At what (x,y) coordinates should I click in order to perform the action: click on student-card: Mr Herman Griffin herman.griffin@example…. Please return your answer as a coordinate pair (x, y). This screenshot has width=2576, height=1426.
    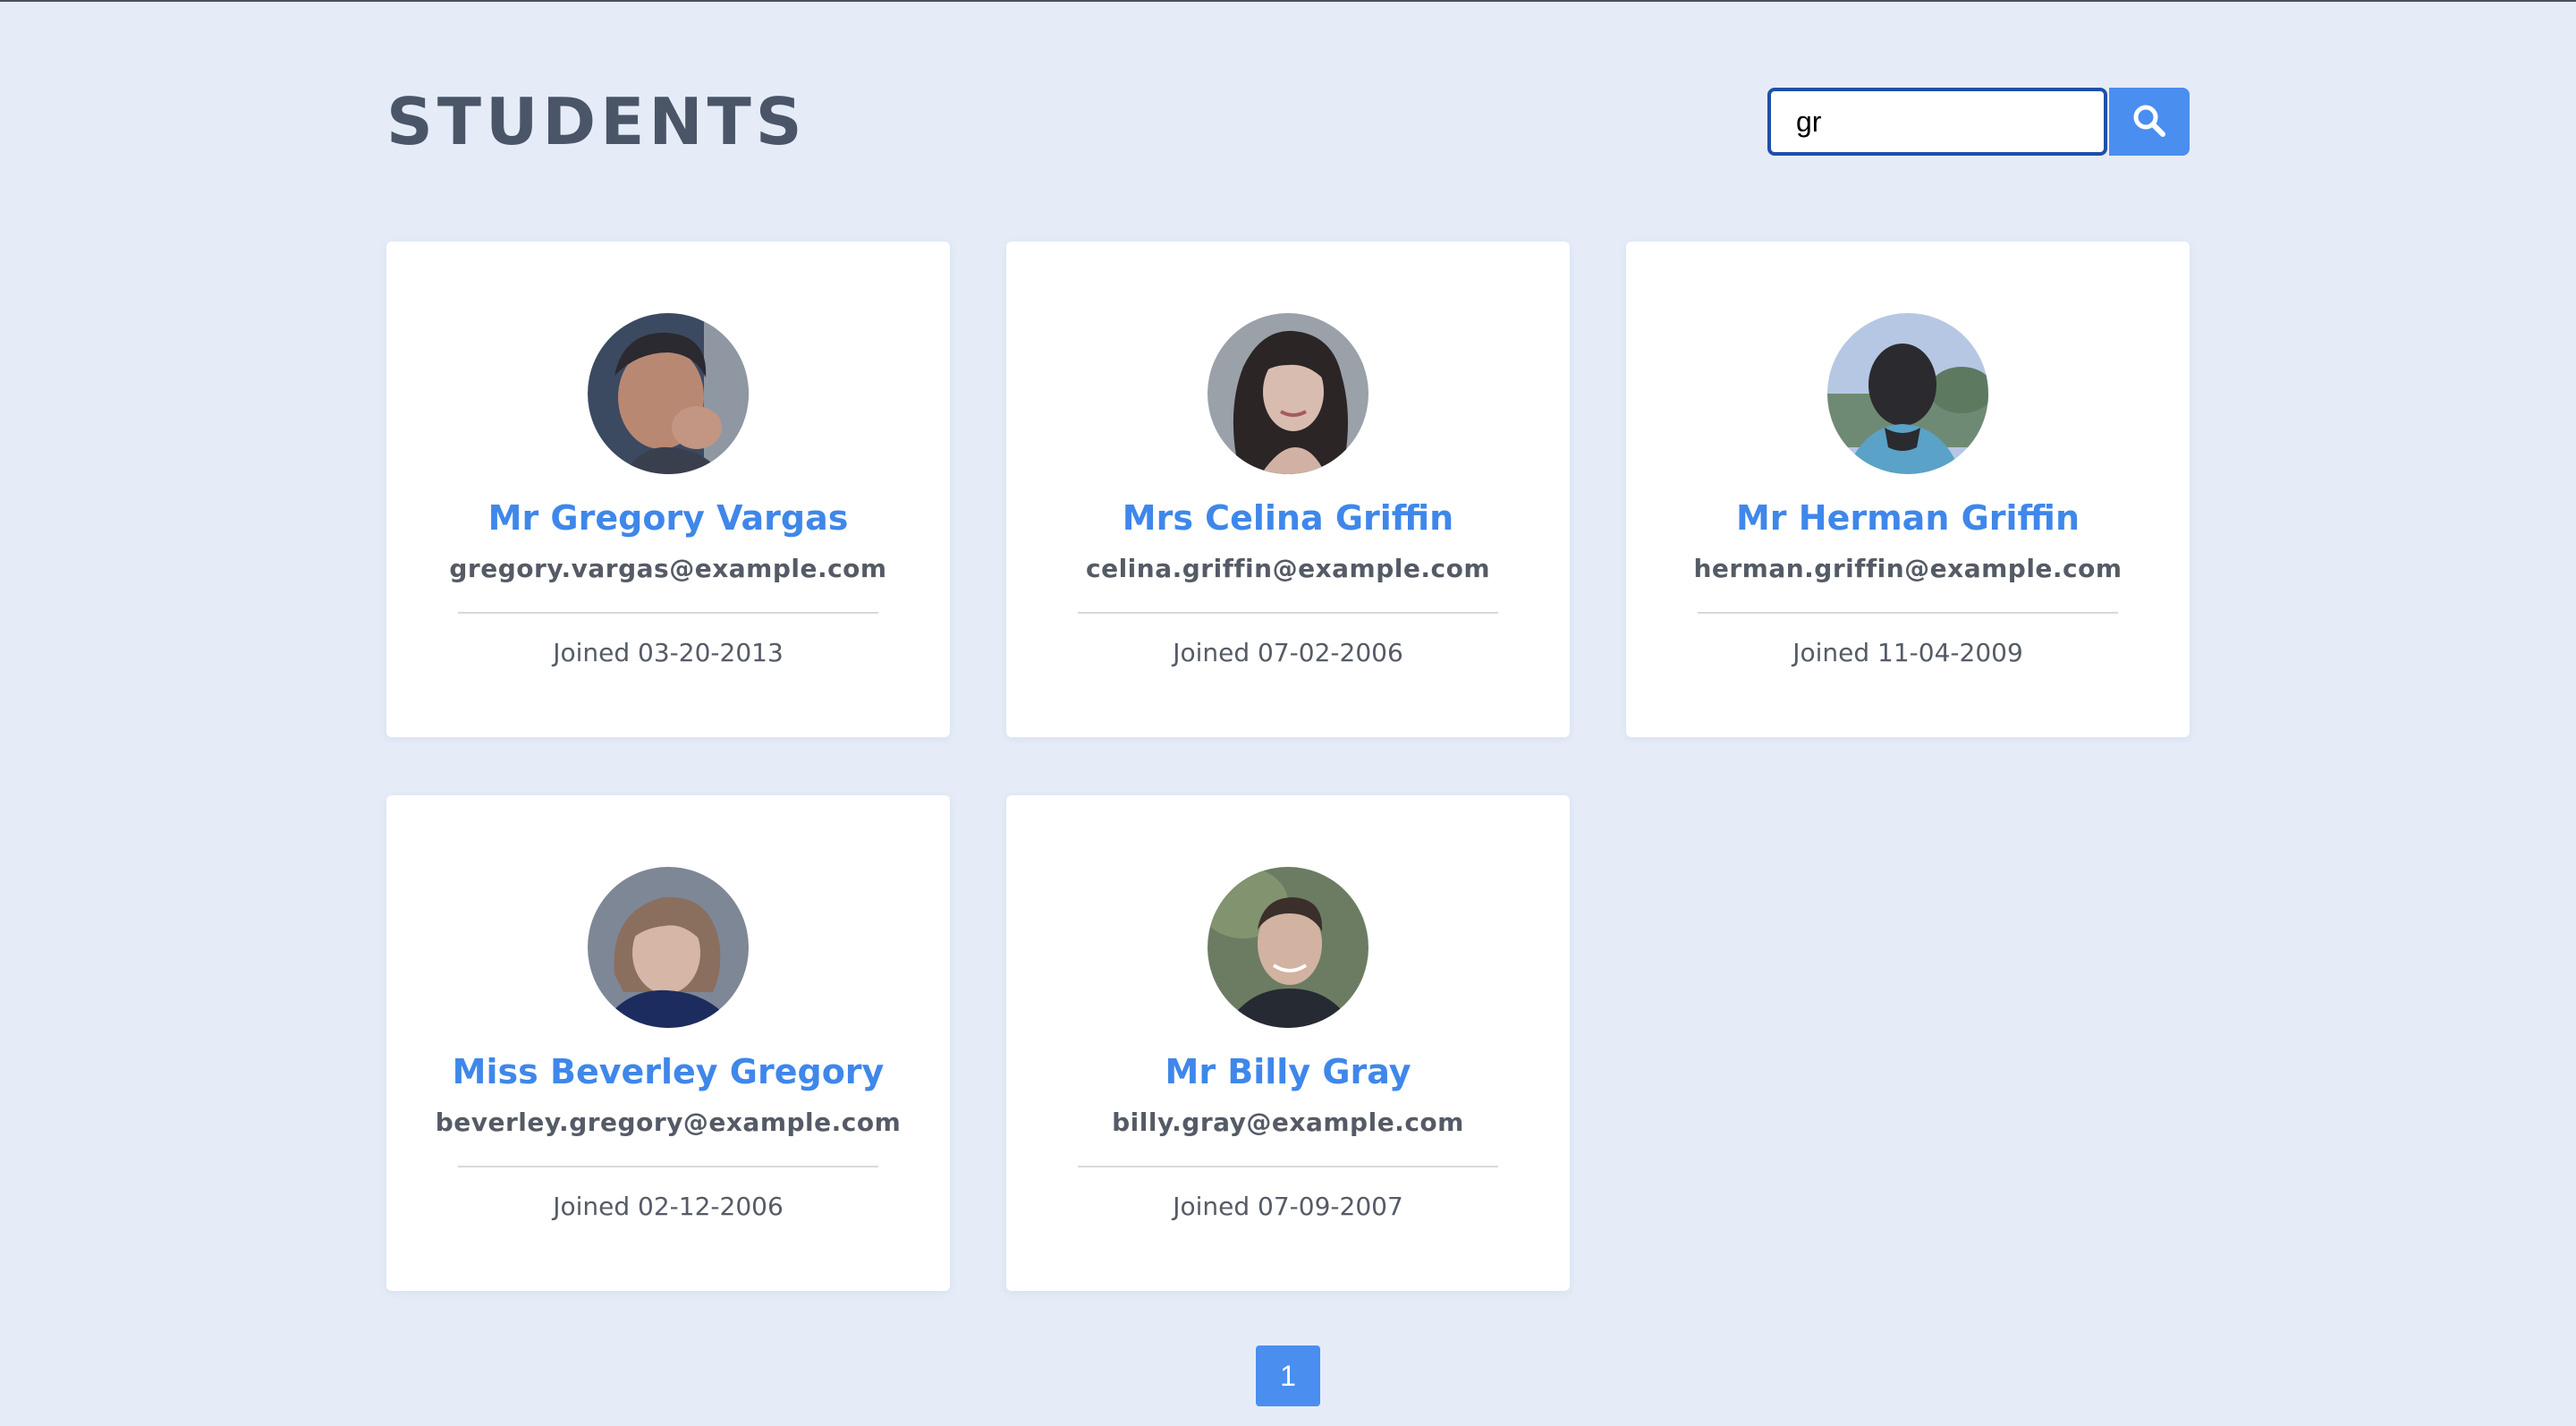
    Looking at the image, I should click on (1908, 490).